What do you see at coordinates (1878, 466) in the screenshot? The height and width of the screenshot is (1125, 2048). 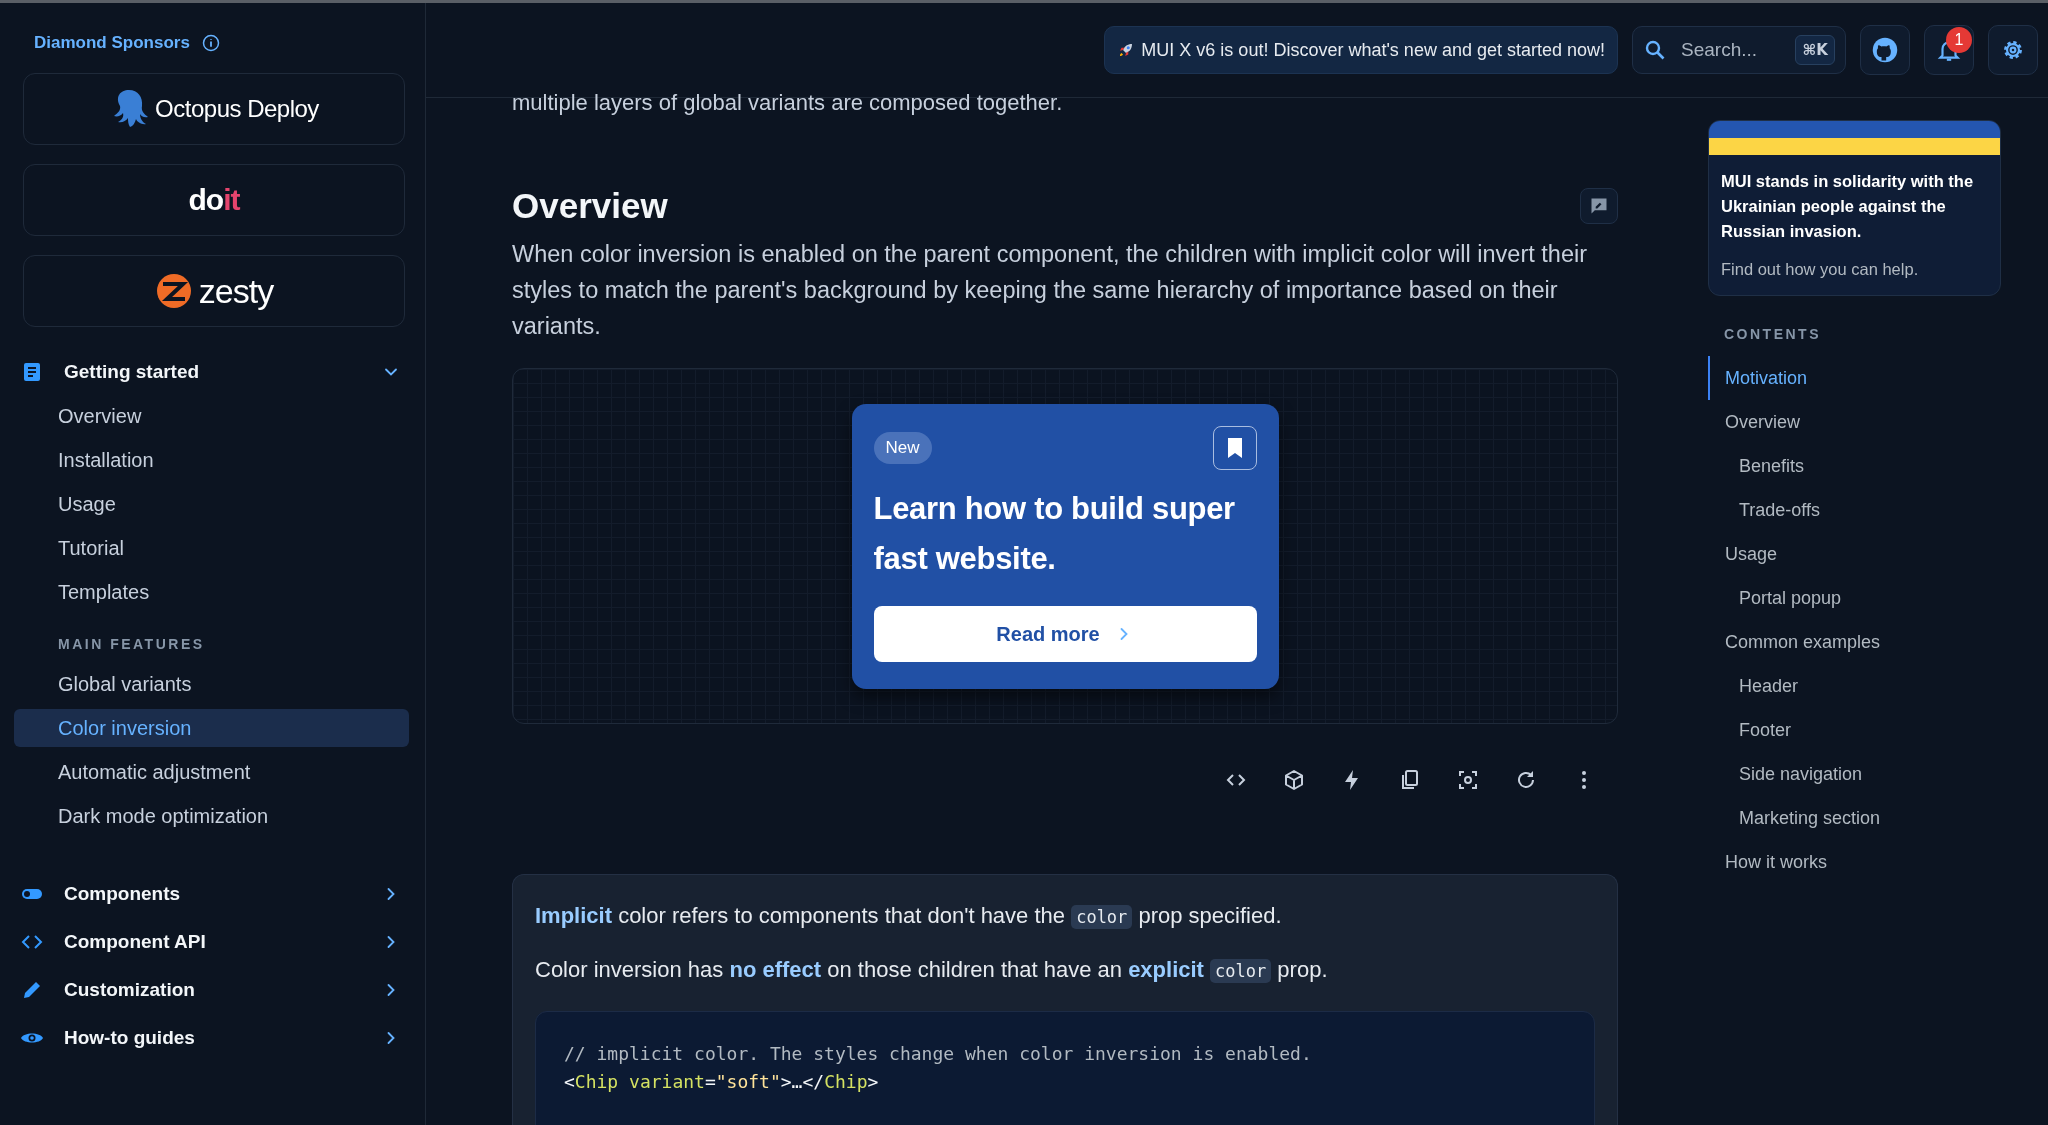 I see `toc-link: Benefits` at bounding box center [1878, 466].